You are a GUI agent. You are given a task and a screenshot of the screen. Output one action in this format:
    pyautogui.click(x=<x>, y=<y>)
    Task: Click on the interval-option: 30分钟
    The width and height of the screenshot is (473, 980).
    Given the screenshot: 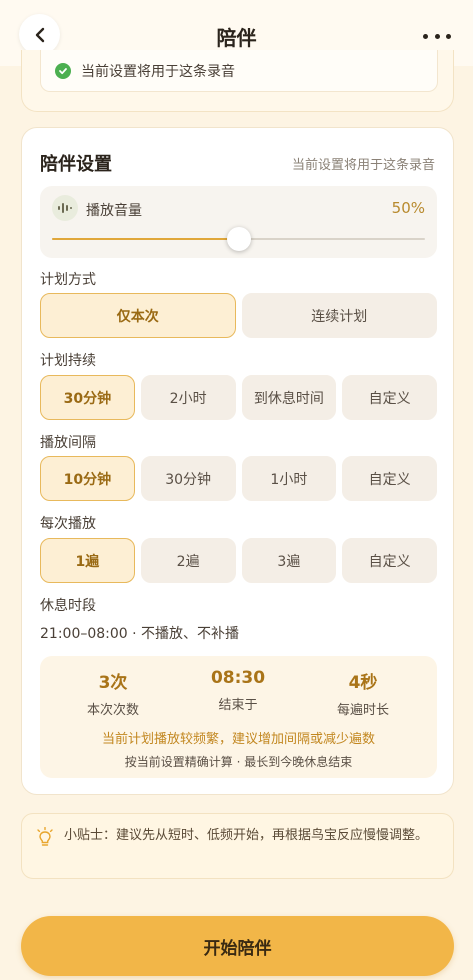 What is the action you would take?
    pyautogui.click(x=188, y=478)
    